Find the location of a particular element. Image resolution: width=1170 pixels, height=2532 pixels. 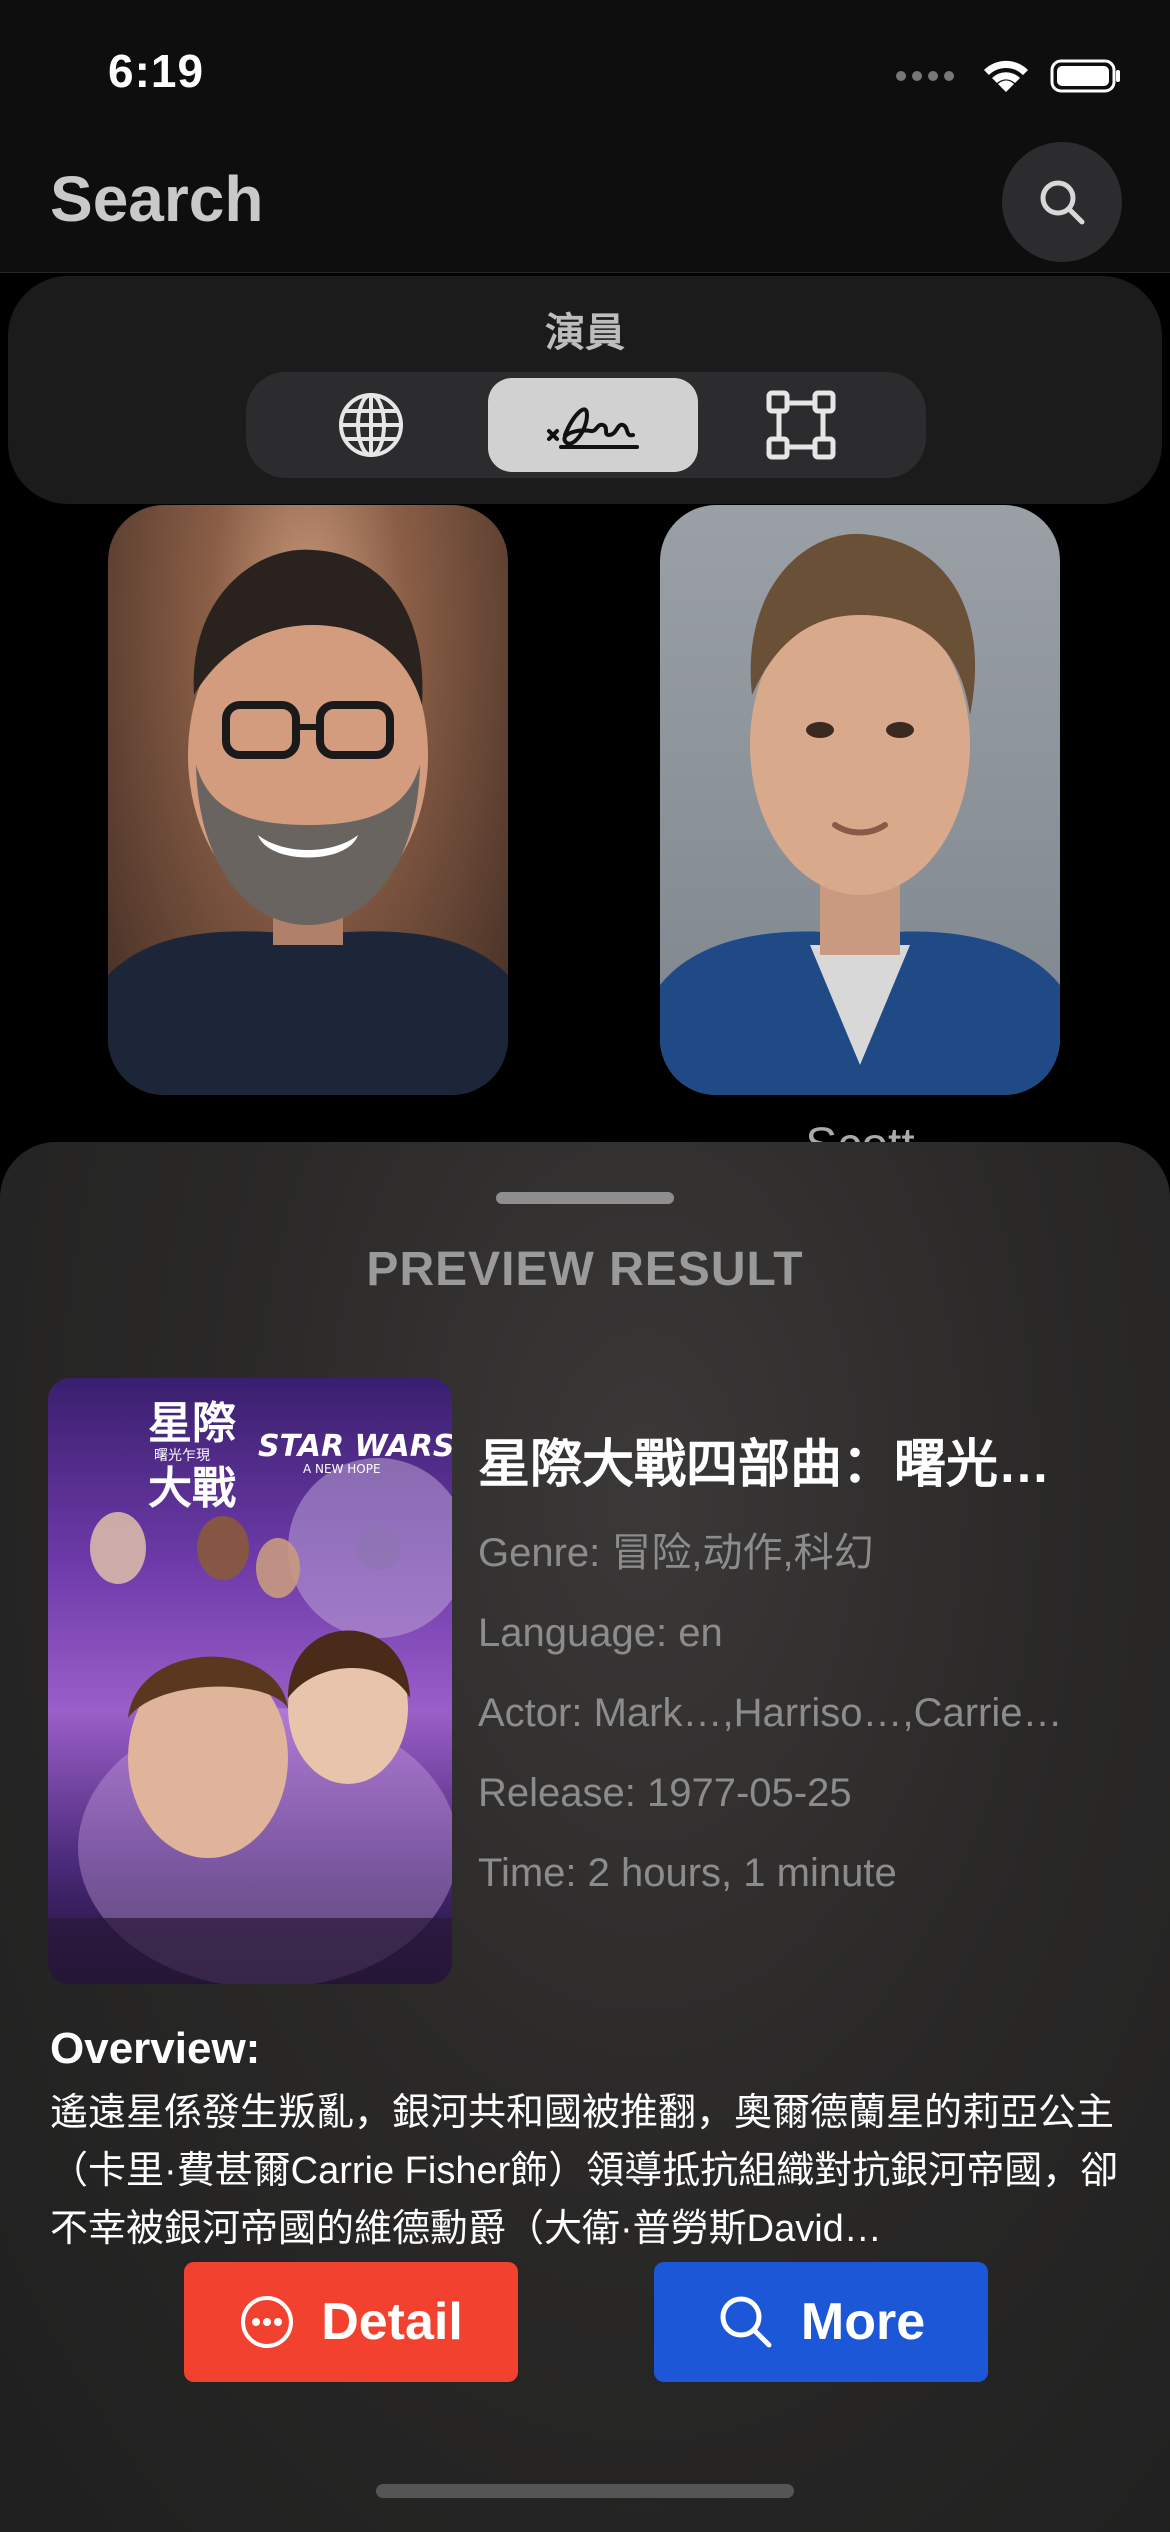

status-time: 6:19 is located at coordinates (156, 71).